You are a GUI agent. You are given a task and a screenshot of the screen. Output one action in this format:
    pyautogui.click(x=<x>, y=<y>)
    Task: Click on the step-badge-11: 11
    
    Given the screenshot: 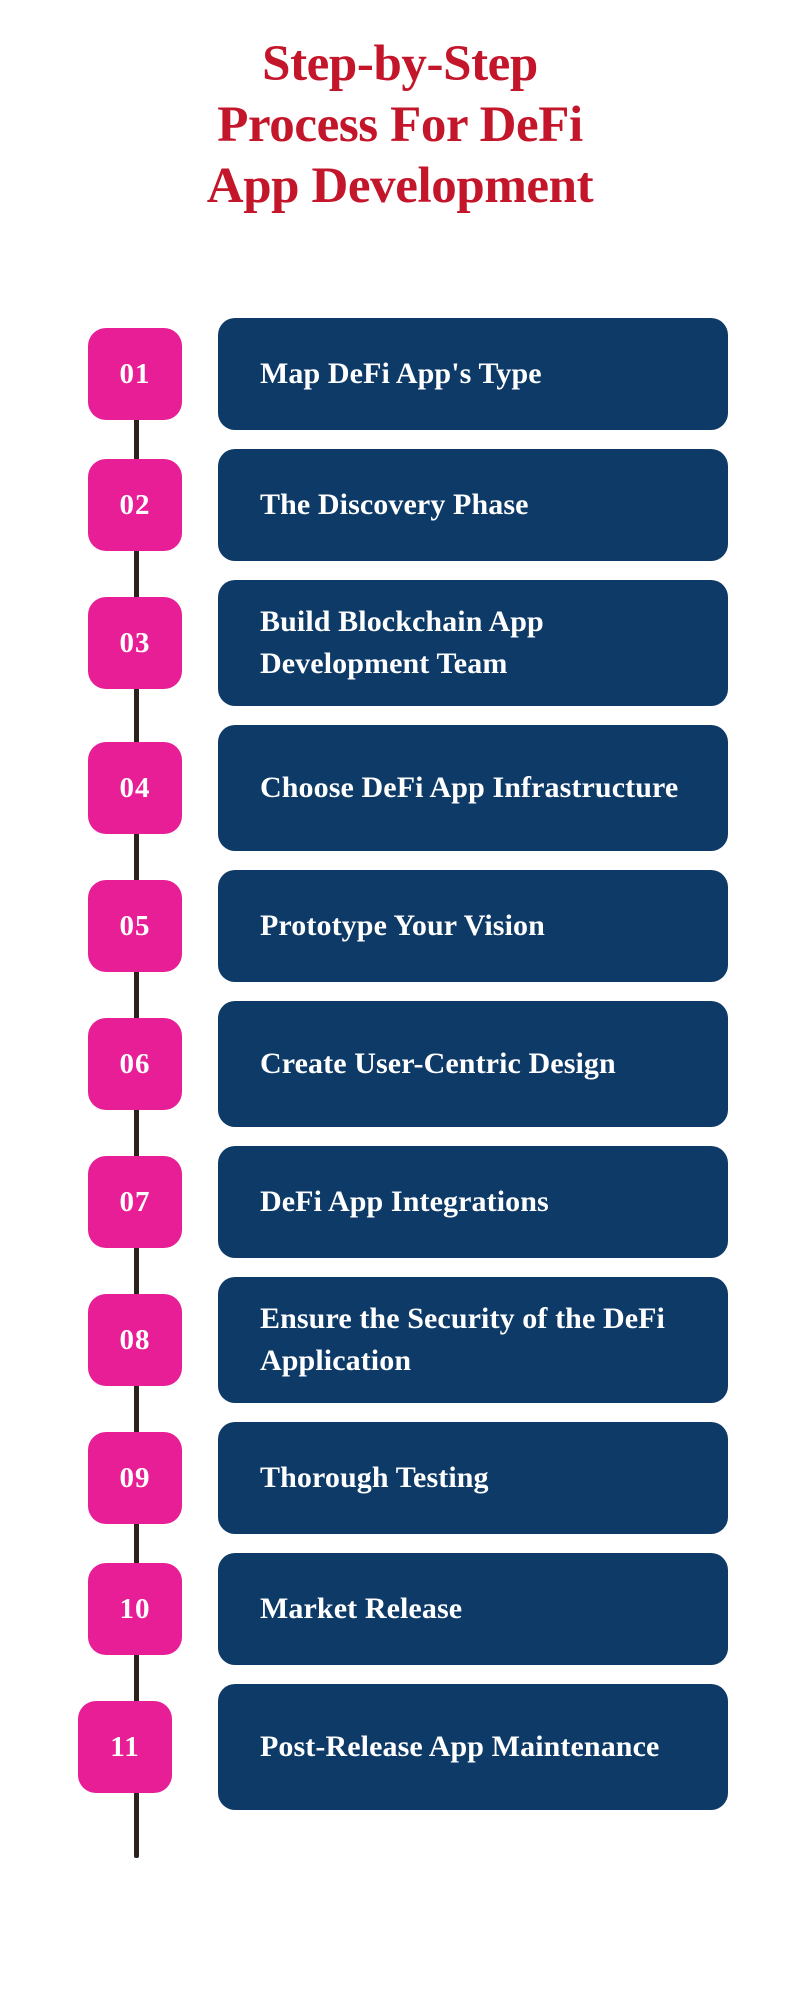 What is the action you would take?
    pyautogui.click(x=125, y=1747)
    